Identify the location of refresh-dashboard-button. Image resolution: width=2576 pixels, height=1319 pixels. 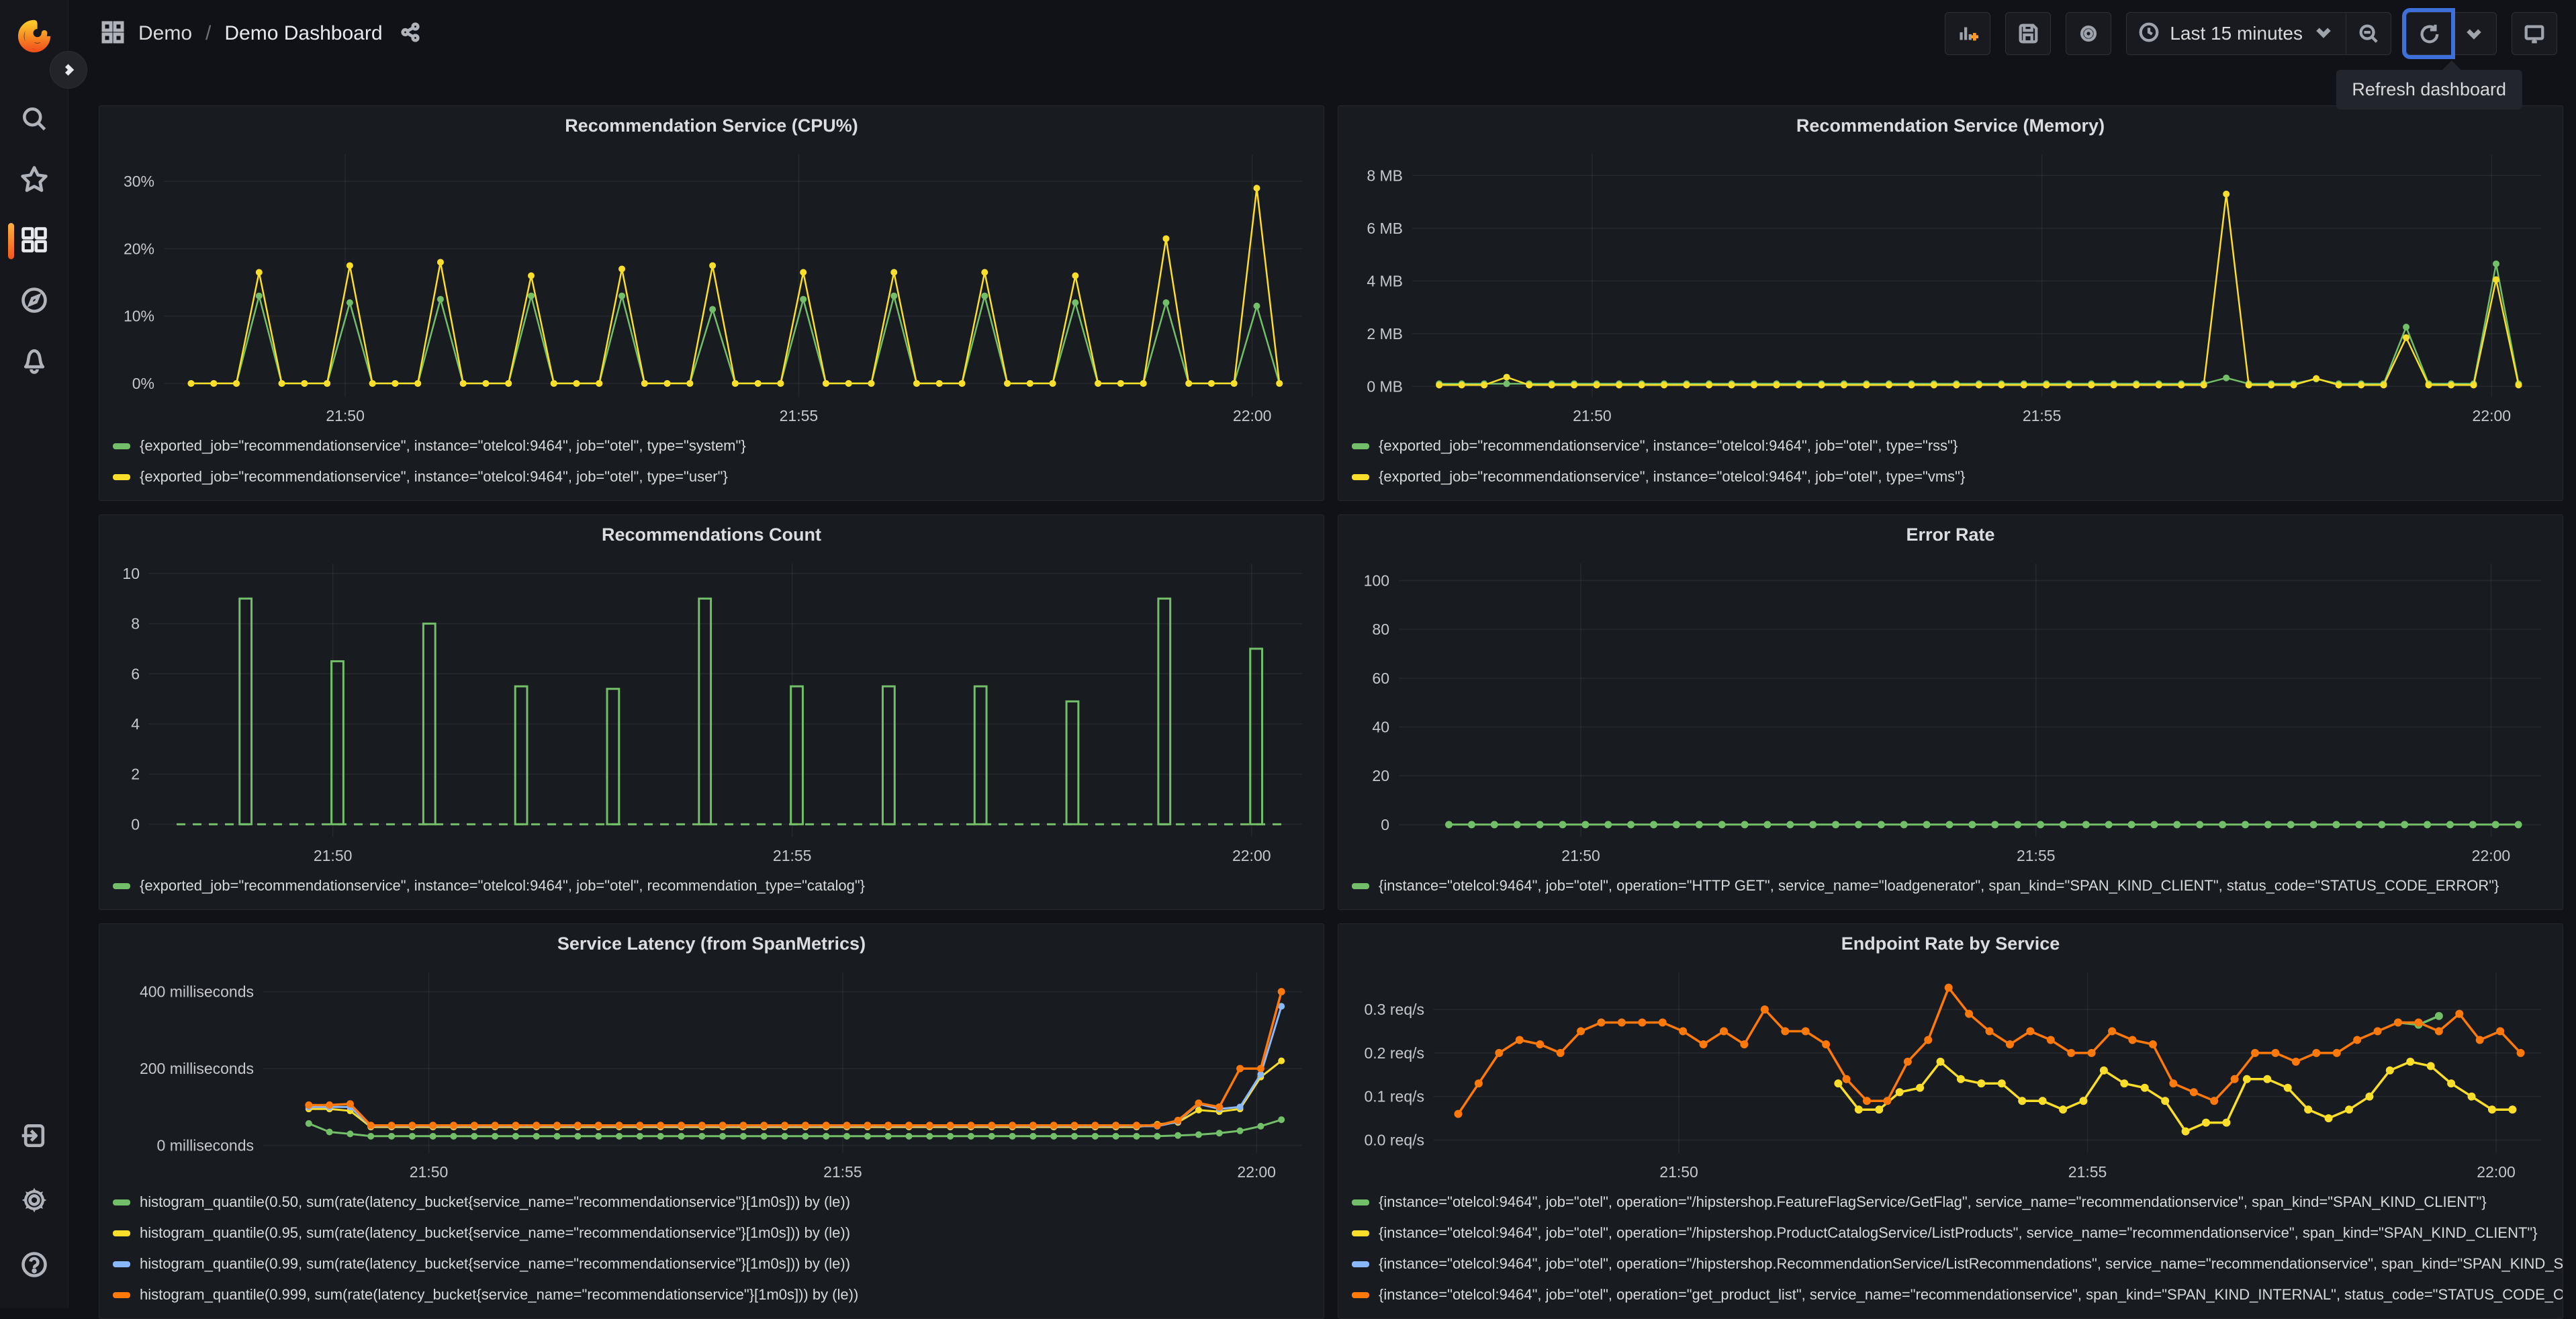
(2428, 33).